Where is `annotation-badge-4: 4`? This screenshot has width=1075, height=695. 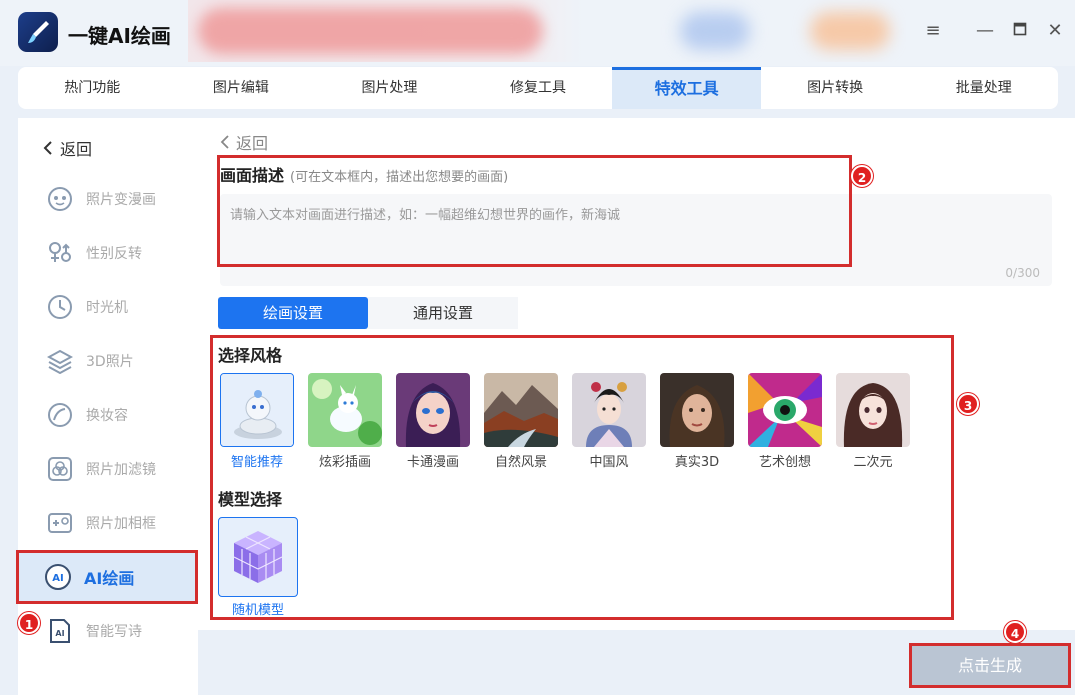
annotation-badge-4: 4 is located at coordinates (1015, 632).